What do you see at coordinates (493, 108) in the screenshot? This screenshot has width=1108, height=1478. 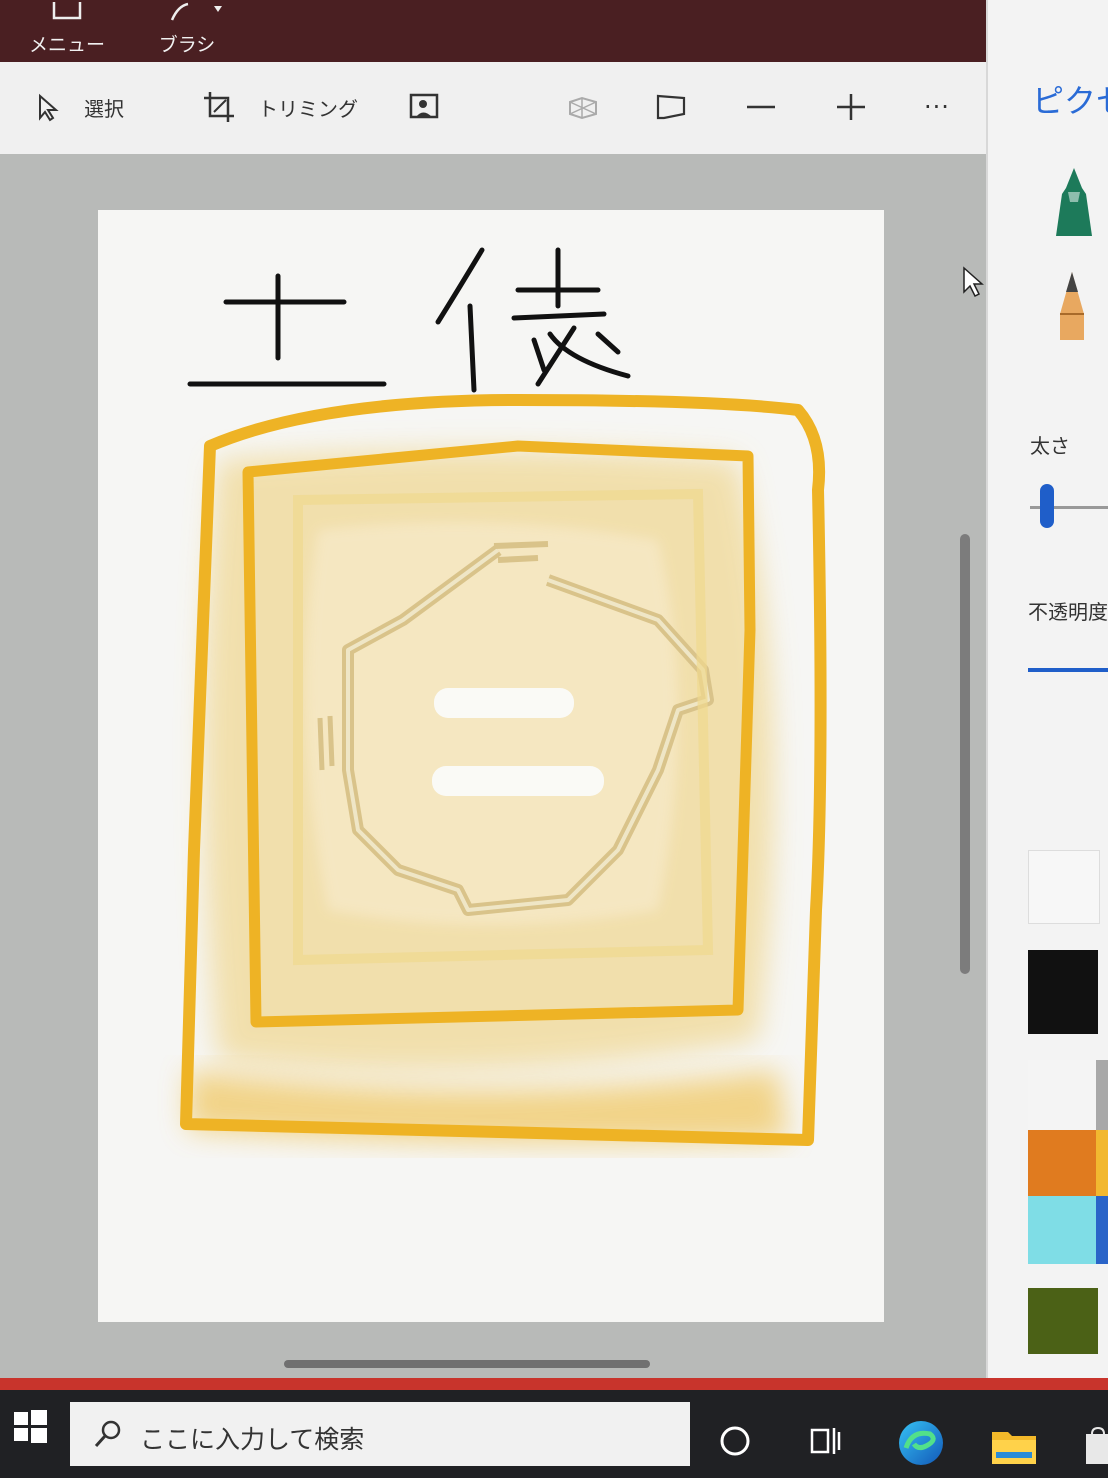 I see `toolbar: 選択 トリミング ···` at bounding box center [493, 108].